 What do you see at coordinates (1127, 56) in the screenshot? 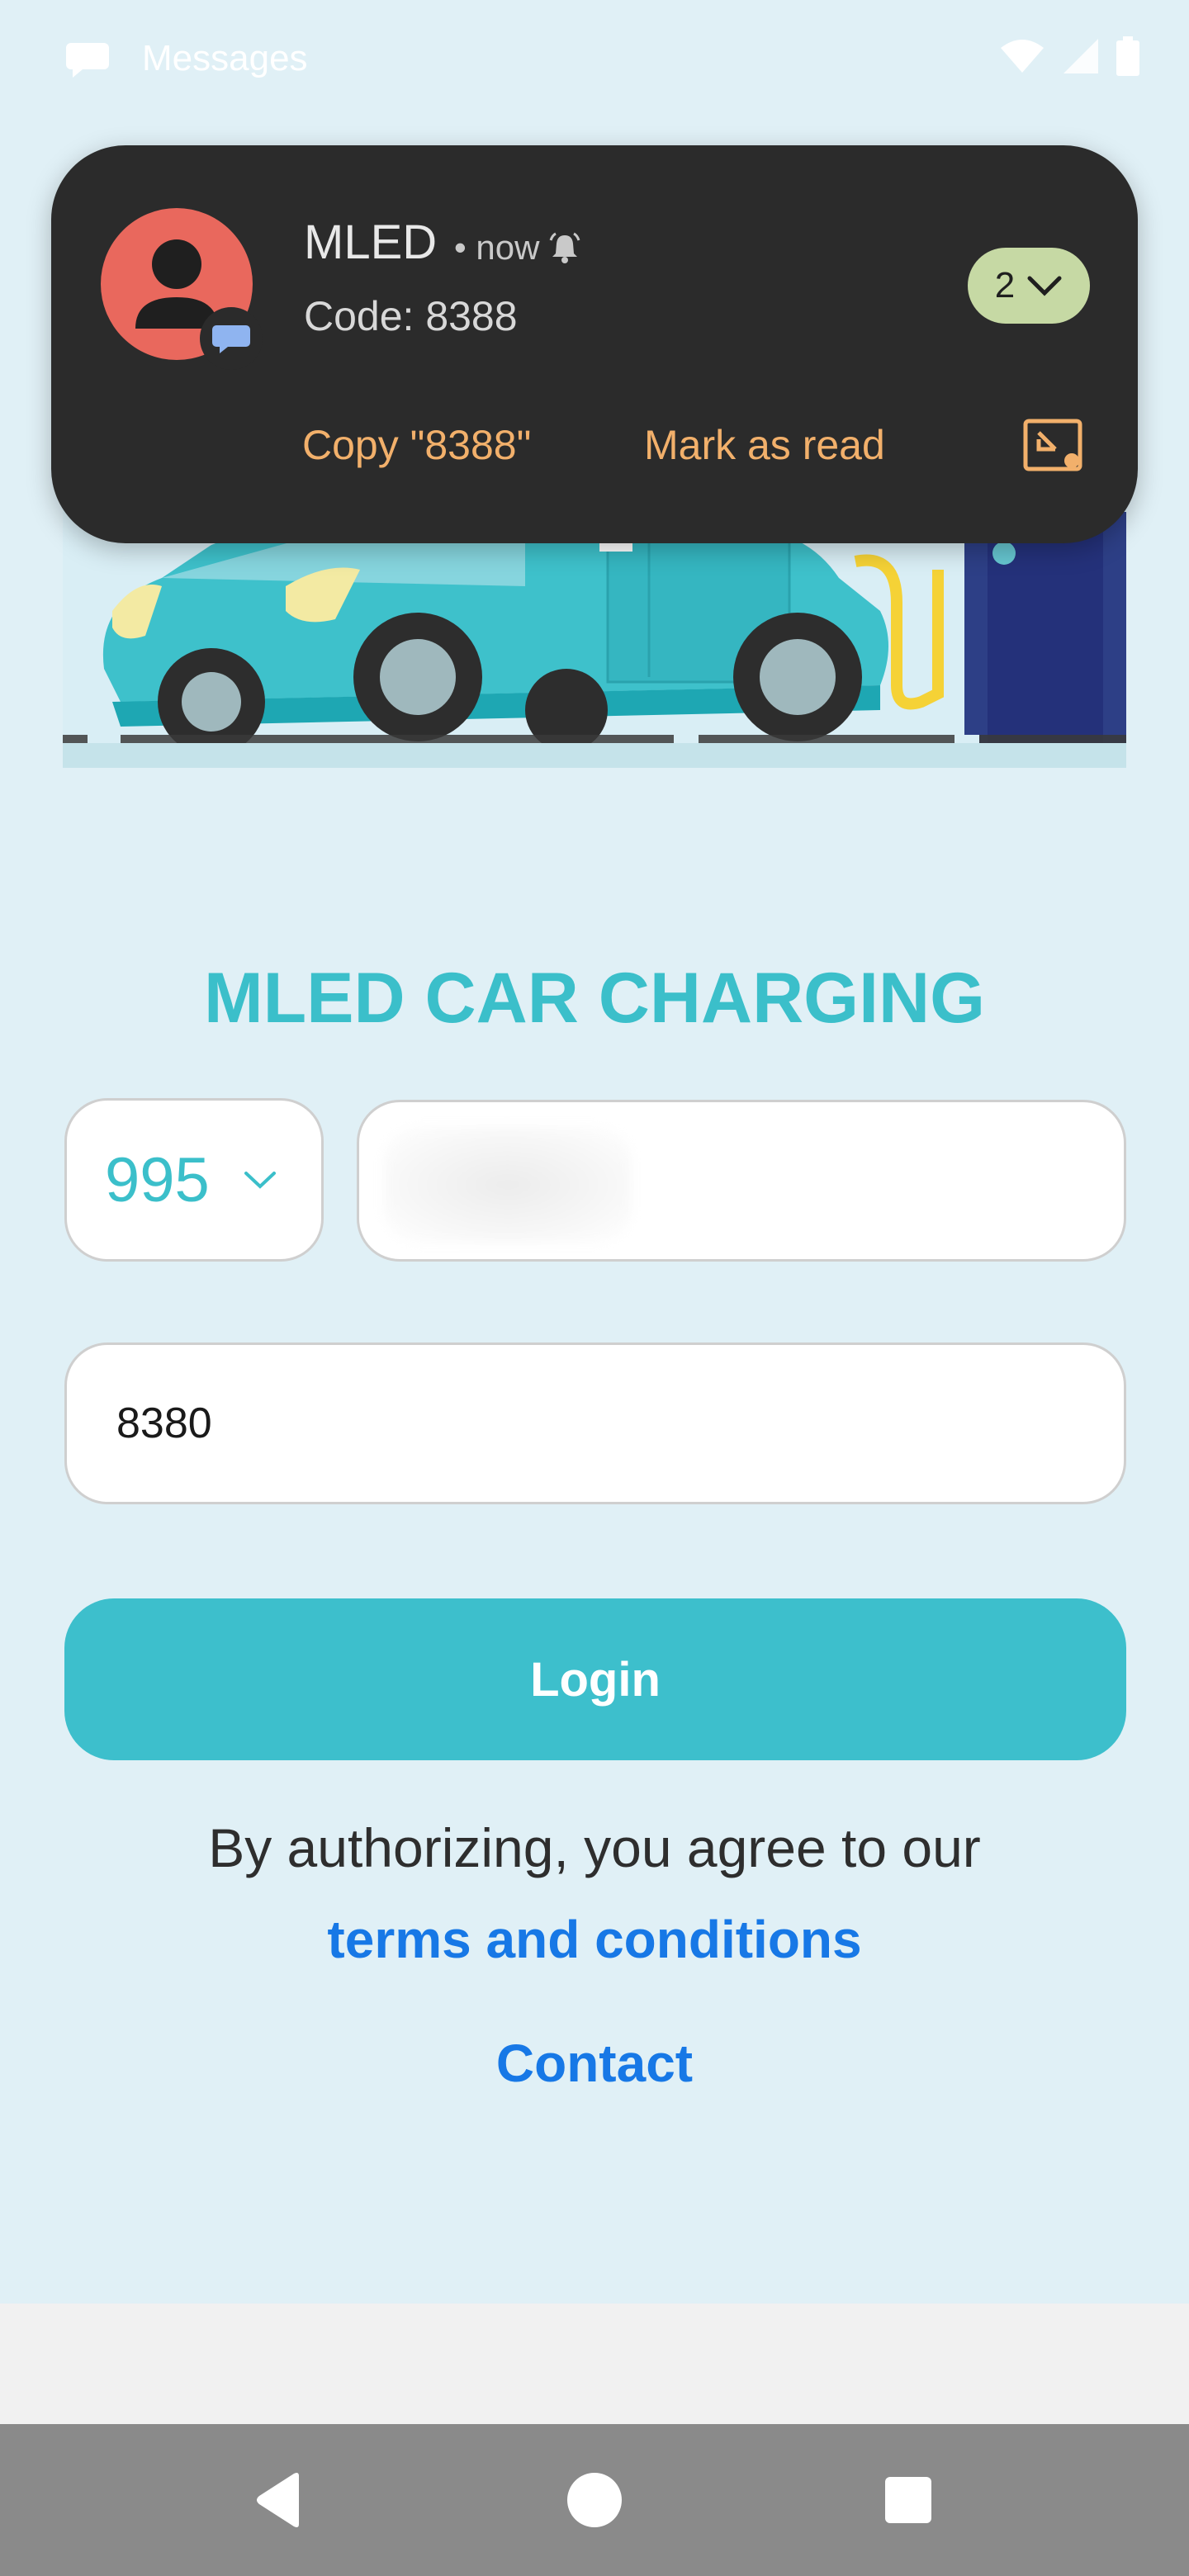
I see `battery-icon` at bounding box center [1127, 56].